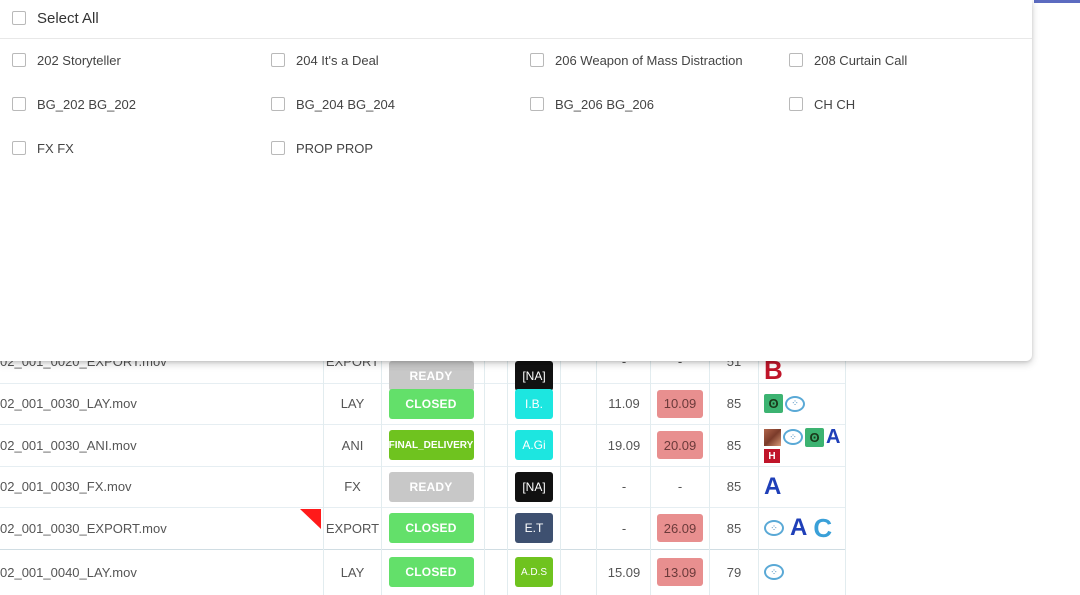 The width and height of the screenshot is (1080, 595). I want to click on filter-option: BG_206 BG_206, so click(592, 104).